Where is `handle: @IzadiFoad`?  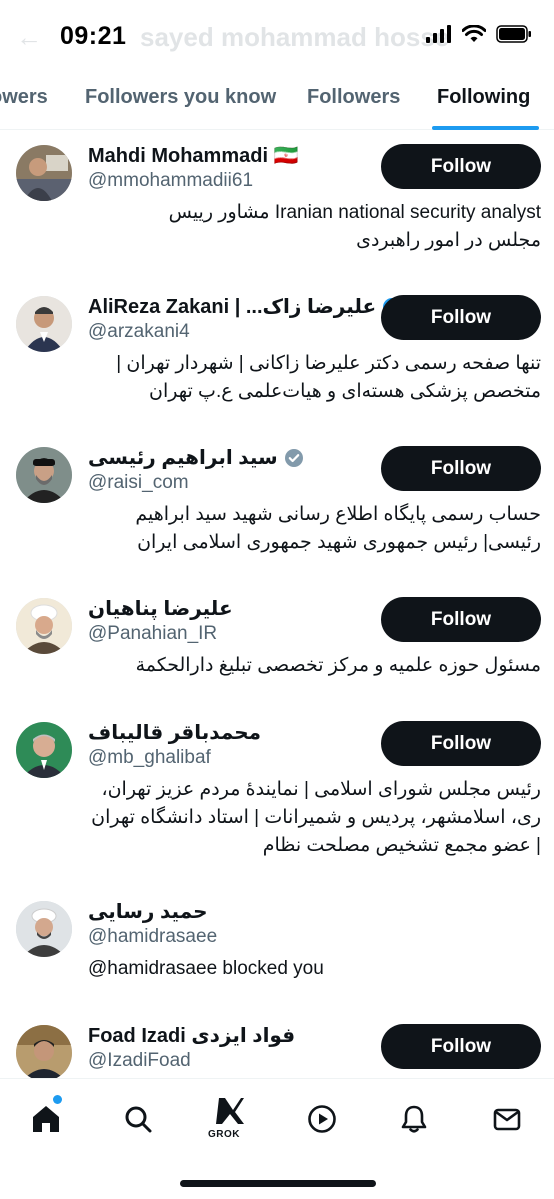 handle: @IzadiFoad is located at coordinates (139, 1060).